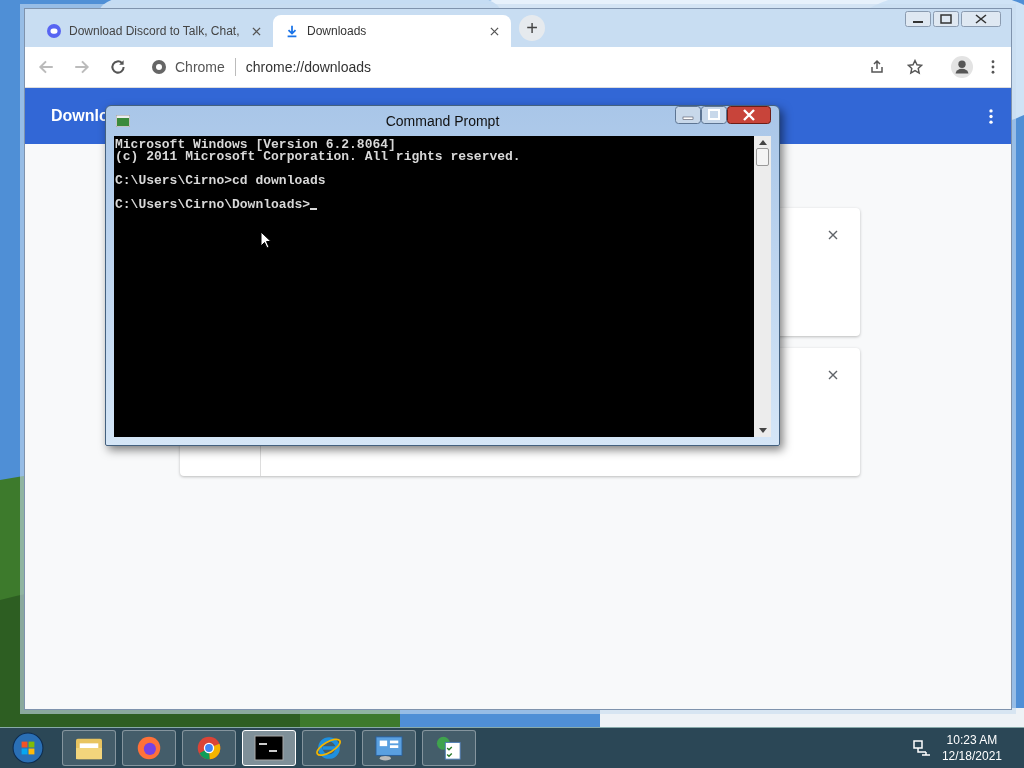  What do you see at coordinates (920, 748) in the screenshot?
I see `network-icon` at bounding box center [920, 748].